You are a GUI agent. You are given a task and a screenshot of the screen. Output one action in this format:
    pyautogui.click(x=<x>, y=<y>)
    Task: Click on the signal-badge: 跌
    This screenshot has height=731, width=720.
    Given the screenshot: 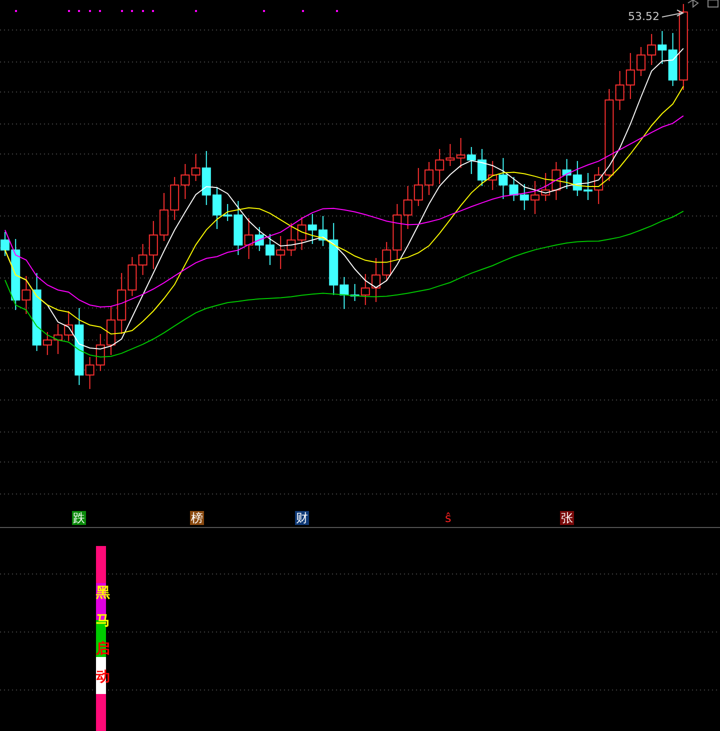 What is the action you would take?
    pyautogui.click(x=79, y=518)
    